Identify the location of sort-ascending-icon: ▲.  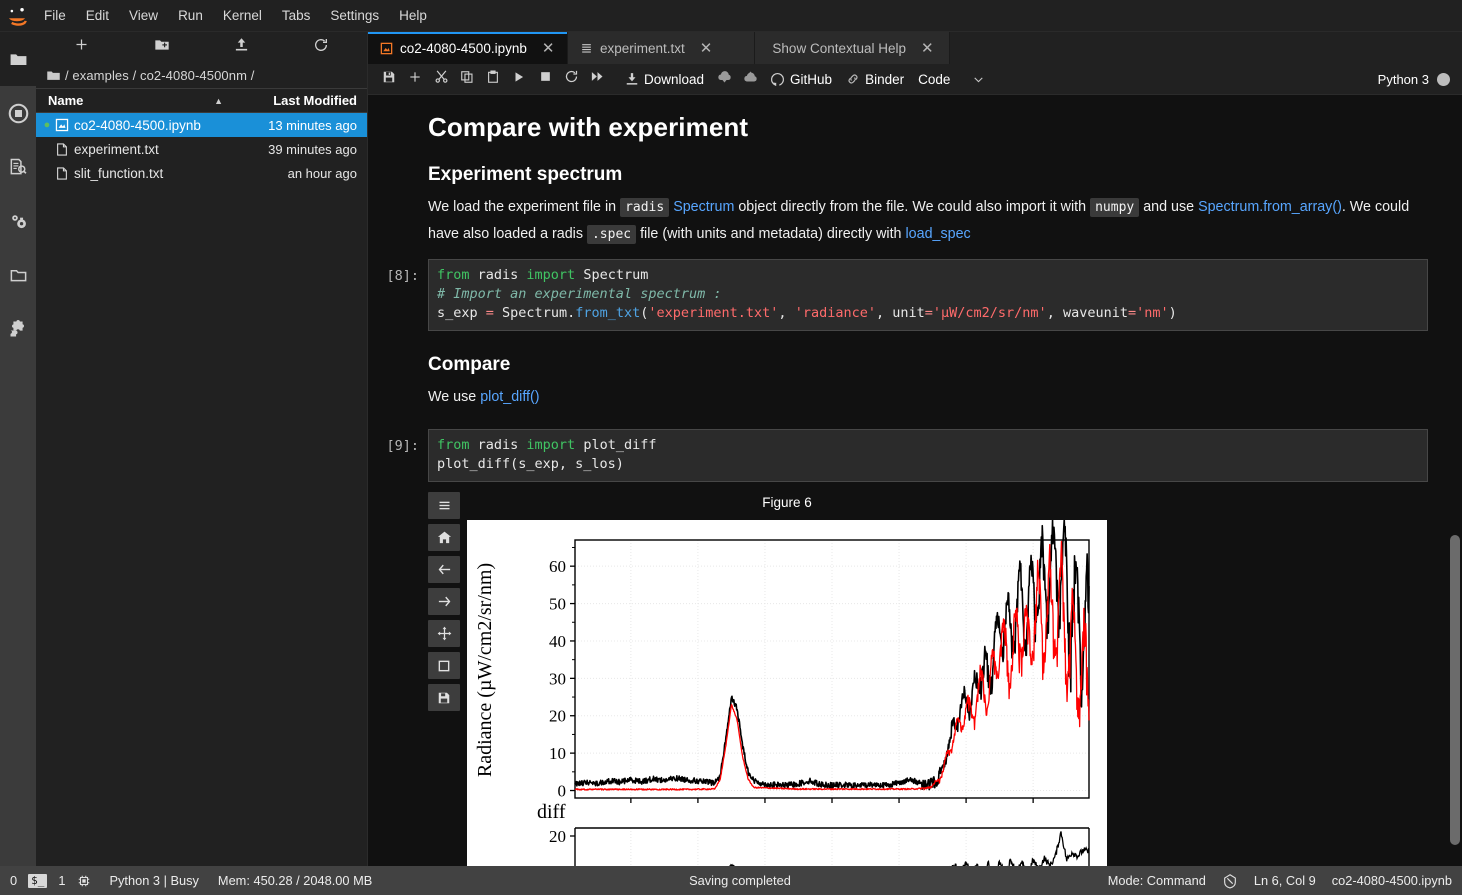
(218, 101).